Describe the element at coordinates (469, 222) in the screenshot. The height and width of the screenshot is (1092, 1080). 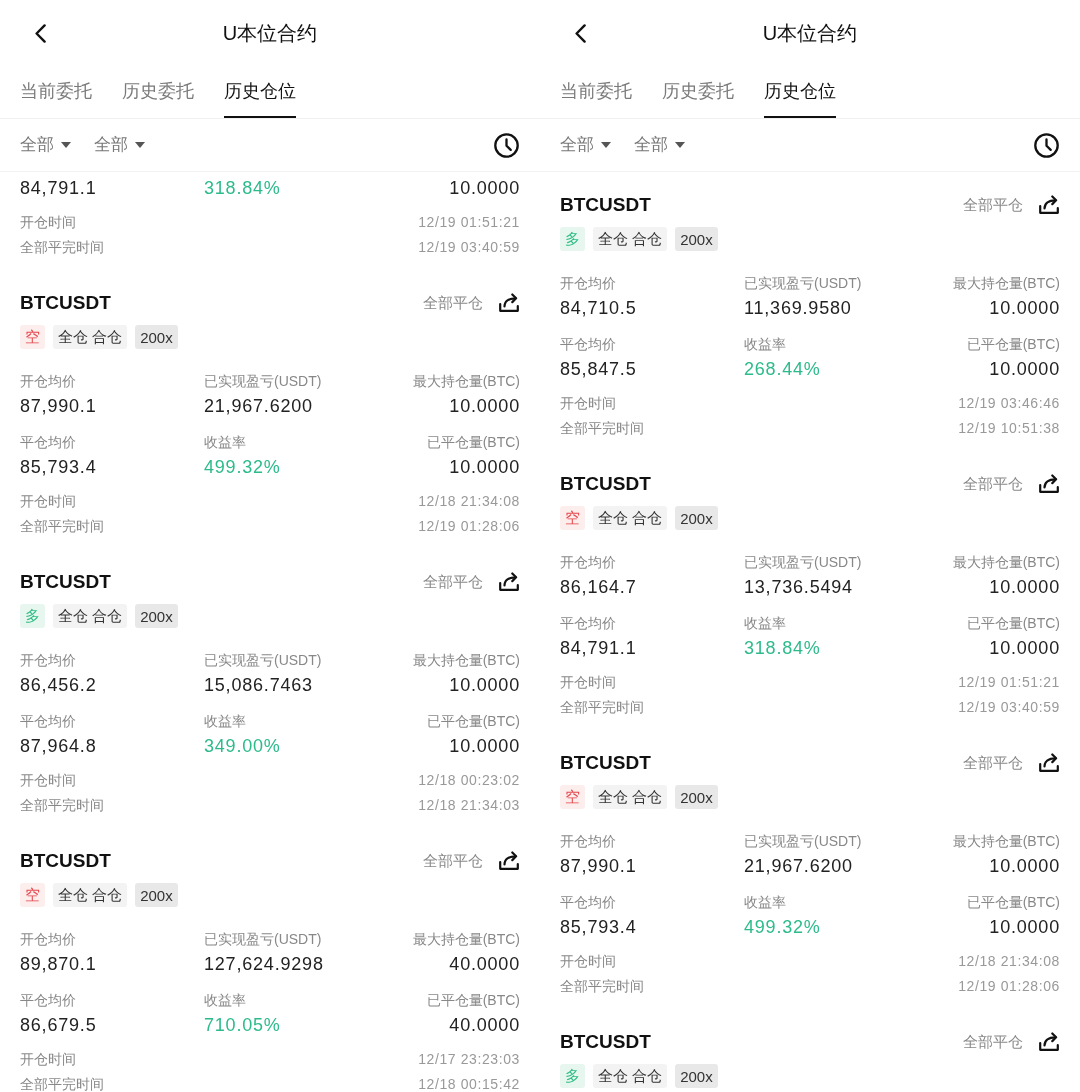
I see `time-value: 12/19 01:51:21` at that location.